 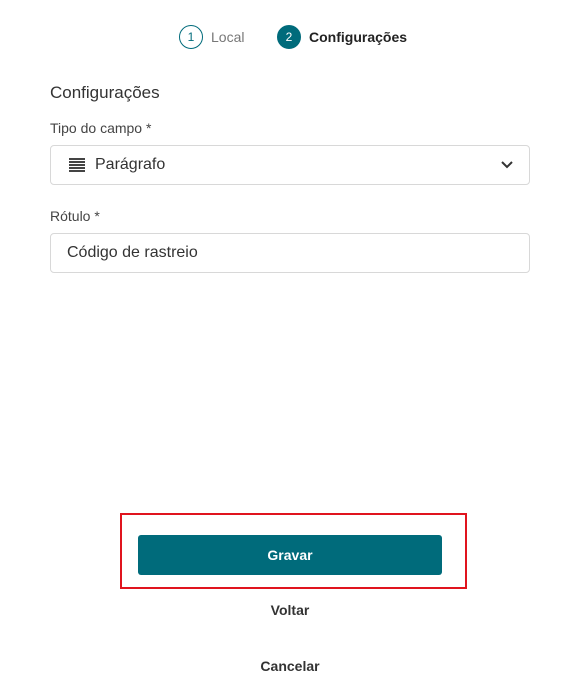 I want to click on section-title: Configurações, so click(x=105, y=92).